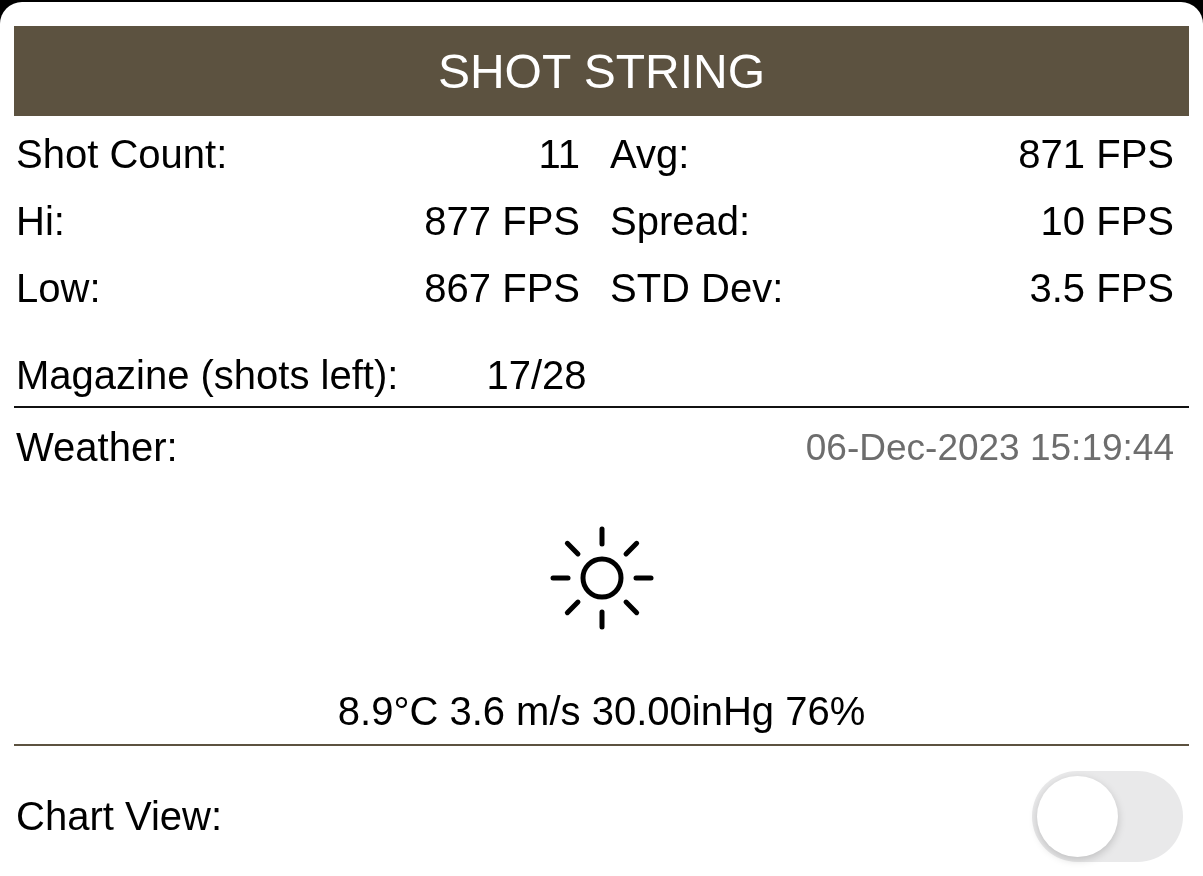 The width and height of the screenshot is (1203, 876). What do you see at coordinates (1096, 154) in the screenshot?
I see `stat-value: 871 FPS` at bounding box center [1096, 154].